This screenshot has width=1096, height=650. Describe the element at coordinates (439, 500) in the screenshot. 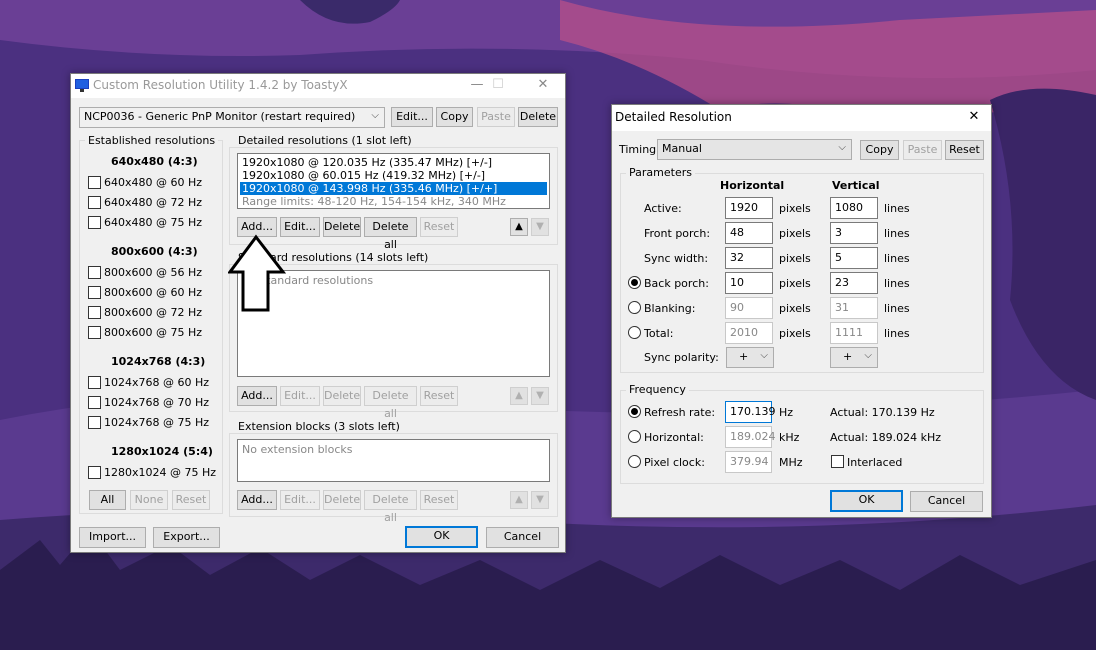

I see `reset-extension-button: Reset` at that location.